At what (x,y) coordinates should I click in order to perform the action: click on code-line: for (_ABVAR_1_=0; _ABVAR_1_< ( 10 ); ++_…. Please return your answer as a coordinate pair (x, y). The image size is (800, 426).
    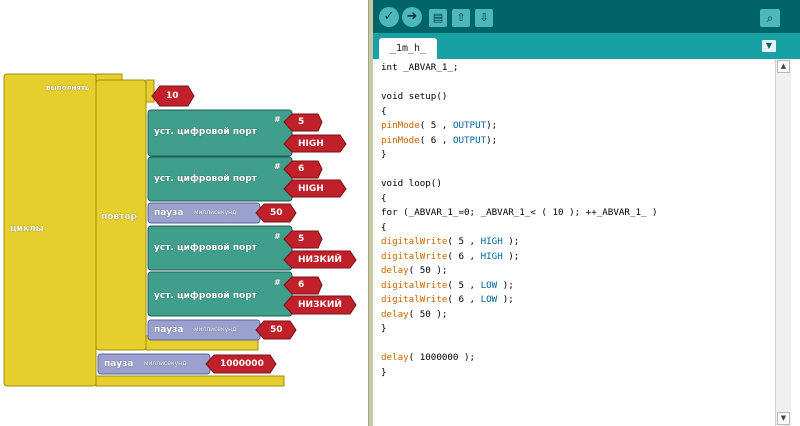
    Looking at the image, I should click on (519, 213).